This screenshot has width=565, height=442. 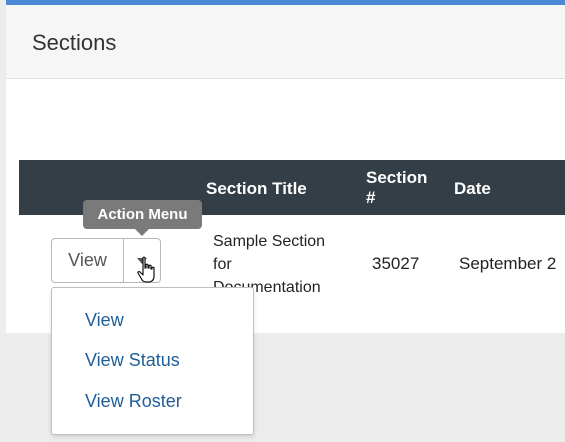 What do you see at coordinates (133, 401) in the screenshot?
I see `menu-item-view-roster: View Roster` at bounding box center [133, 401].